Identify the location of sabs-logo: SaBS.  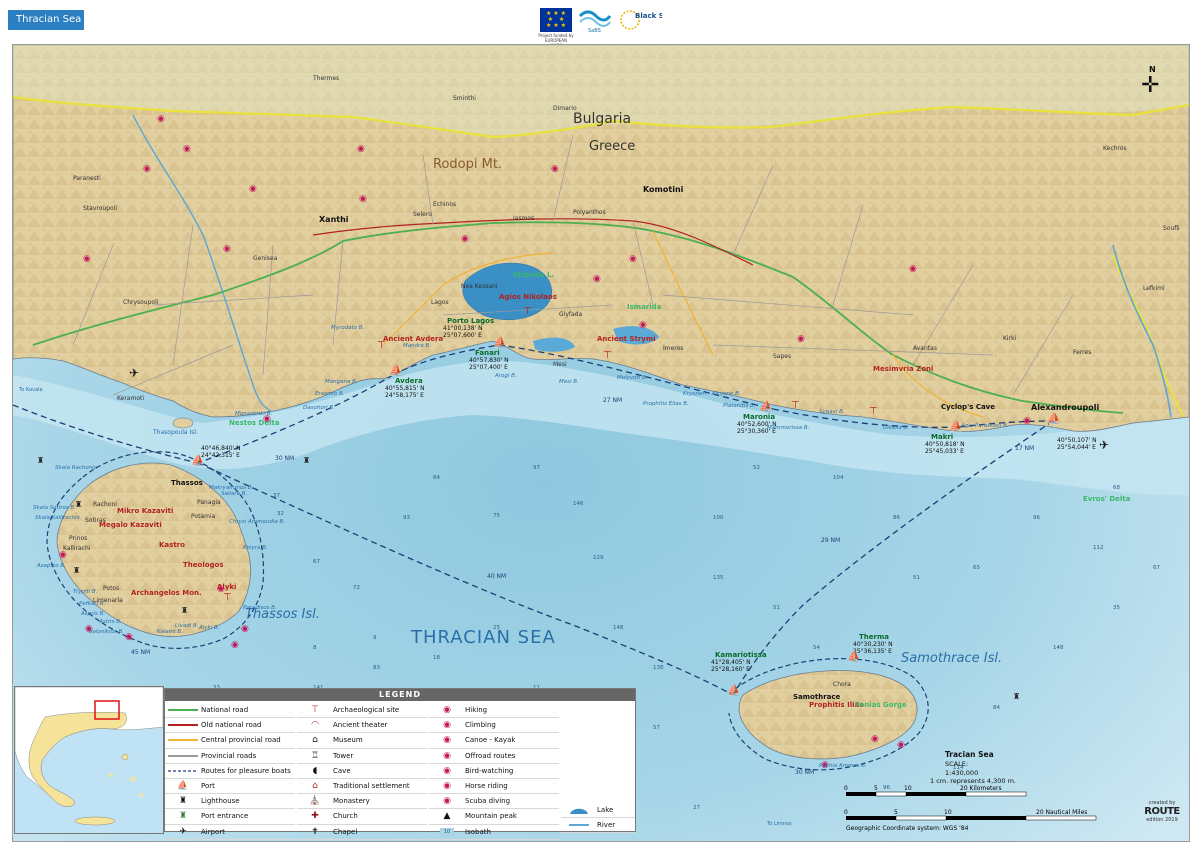
(595, 20).